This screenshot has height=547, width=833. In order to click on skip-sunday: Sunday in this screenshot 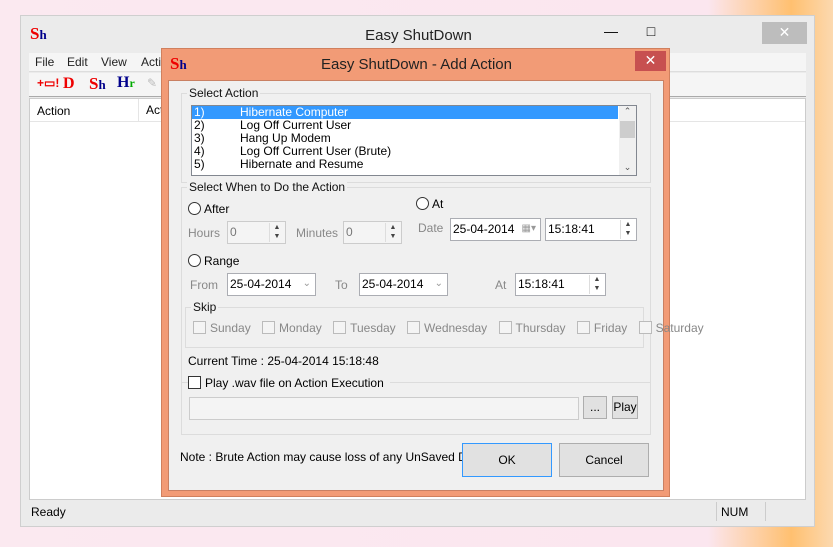, I will do `click(222, 328)`.